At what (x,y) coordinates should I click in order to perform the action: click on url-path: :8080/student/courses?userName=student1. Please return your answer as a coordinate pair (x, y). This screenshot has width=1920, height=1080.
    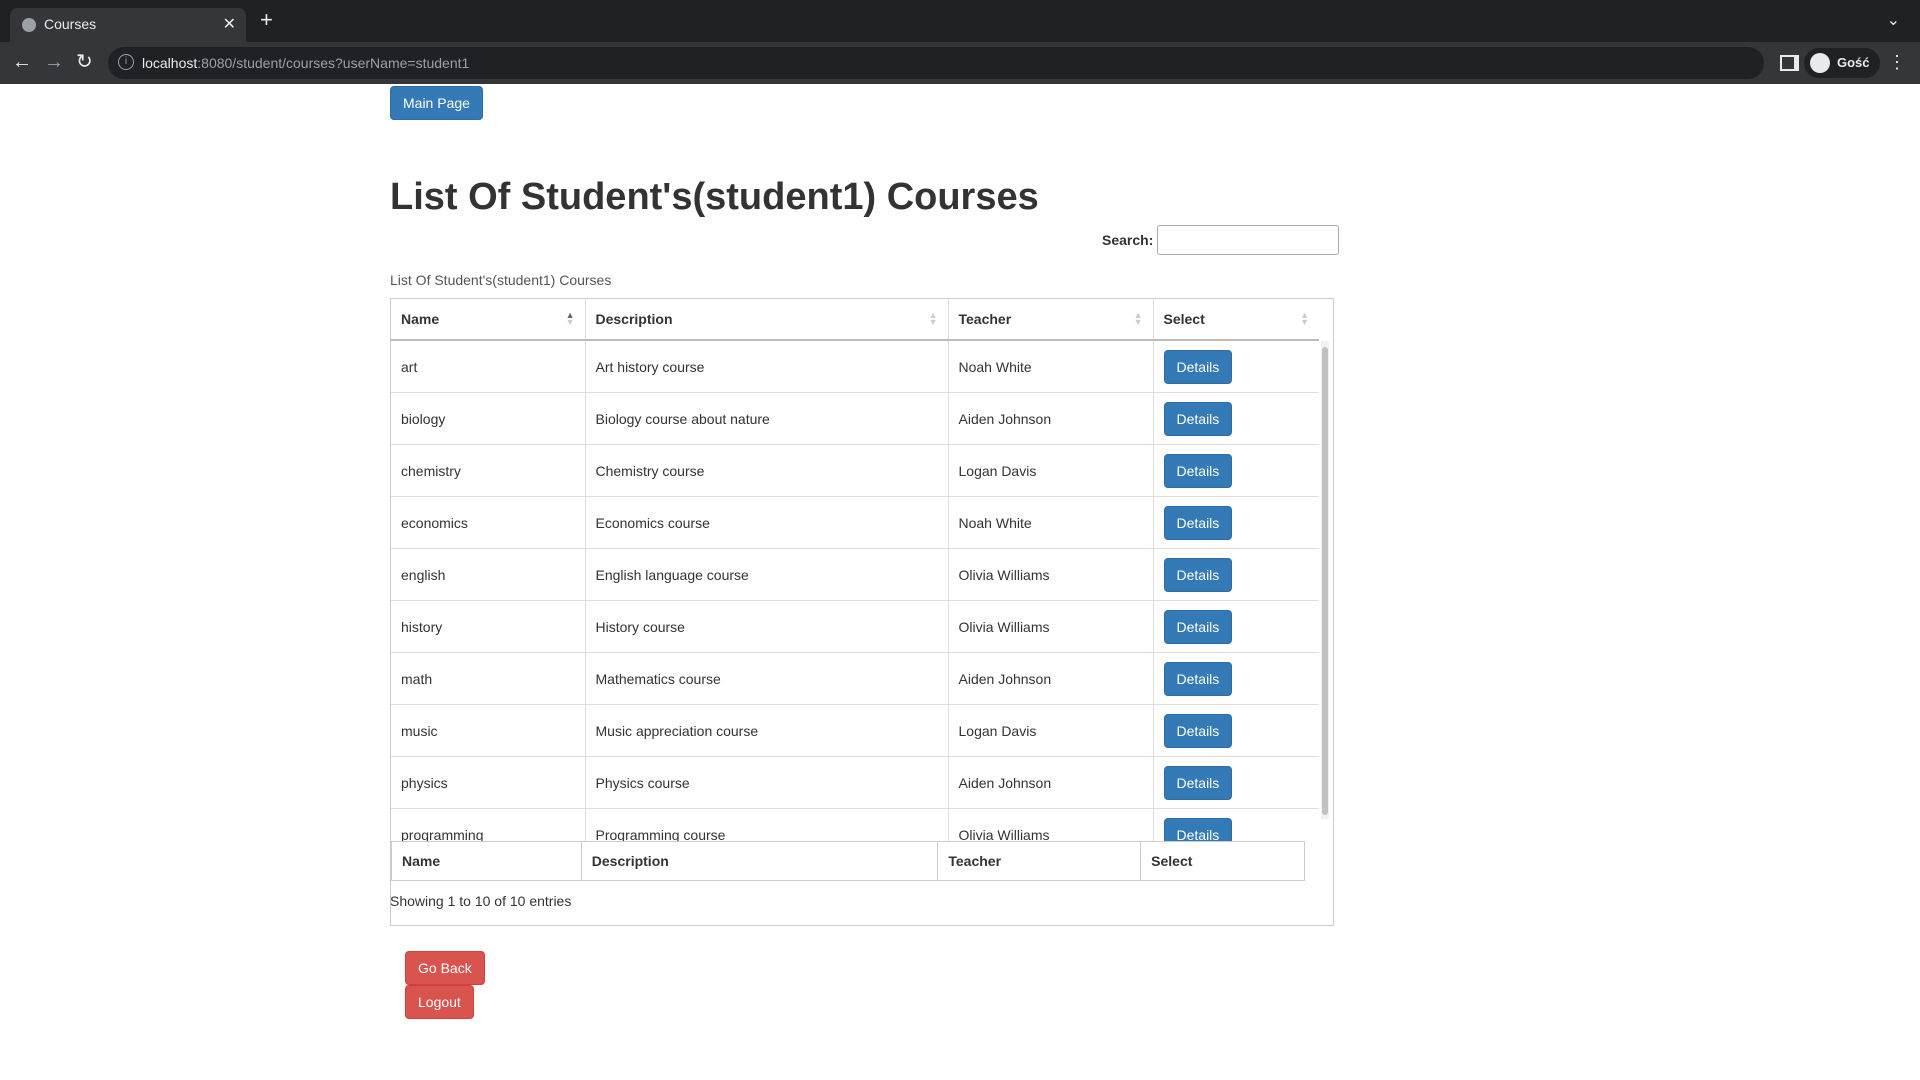
    Looking at the image, I should click on (333, 63).